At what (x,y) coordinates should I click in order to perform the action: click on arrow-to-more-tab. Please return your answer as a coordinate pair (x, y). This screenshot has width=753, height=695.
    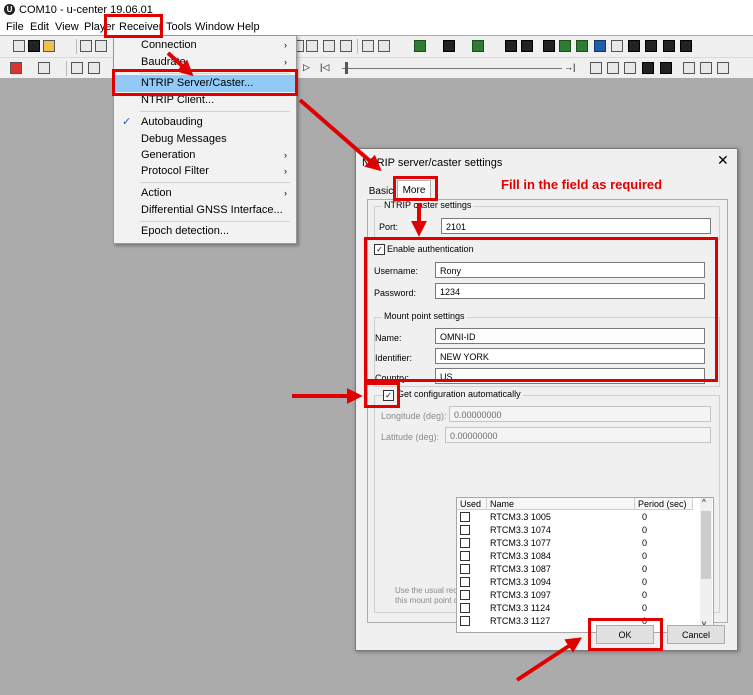
    Looking at the image, I should click on (340, 135).